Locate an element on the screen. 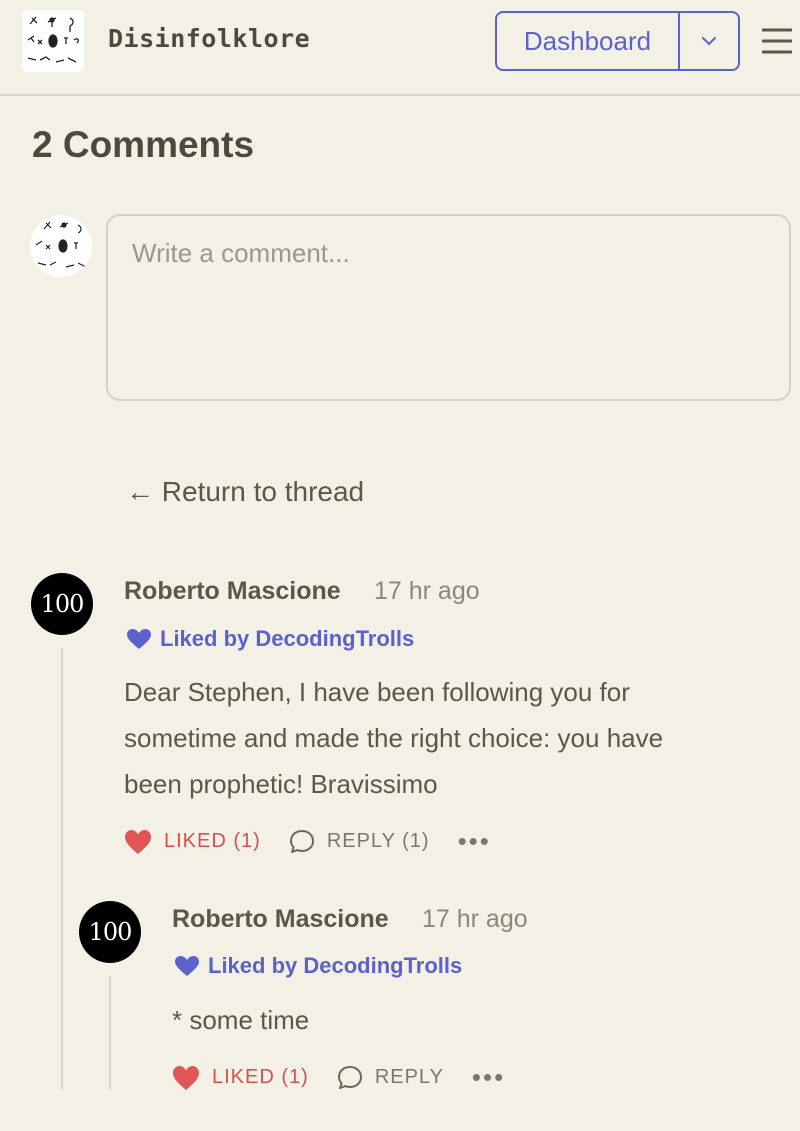 This screenshot has height=1131, width=800. dashboard-split-button: Dashboard is located at coordinates (617, 41).